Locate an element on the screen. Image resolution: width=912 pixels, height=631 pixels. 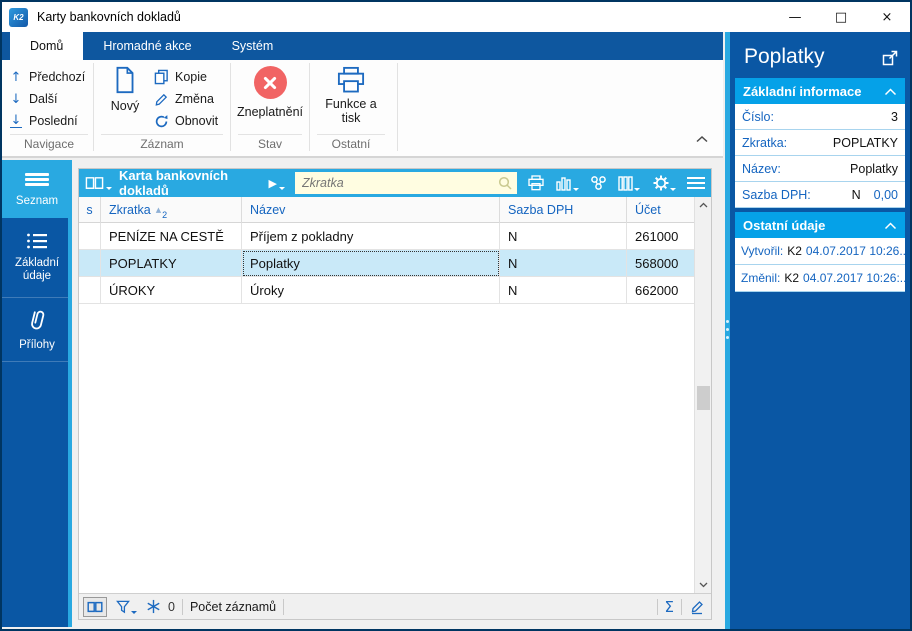
field-user: K2 is located at coordinates (794, 251).